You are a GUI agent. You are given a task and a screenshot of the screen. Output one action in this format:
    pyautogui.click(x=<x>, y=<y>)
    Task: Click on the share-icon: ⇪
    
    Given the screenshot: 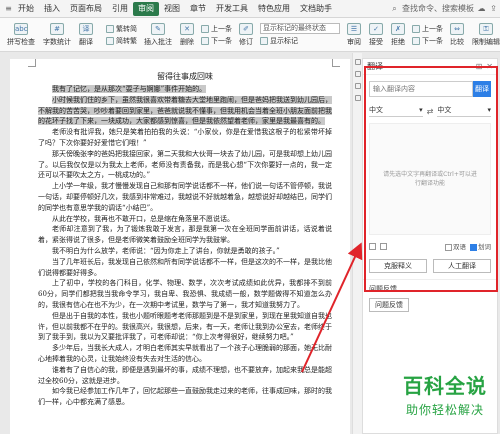 What is the action you would take?
    pyautogui.click(x=493, y=8)
    